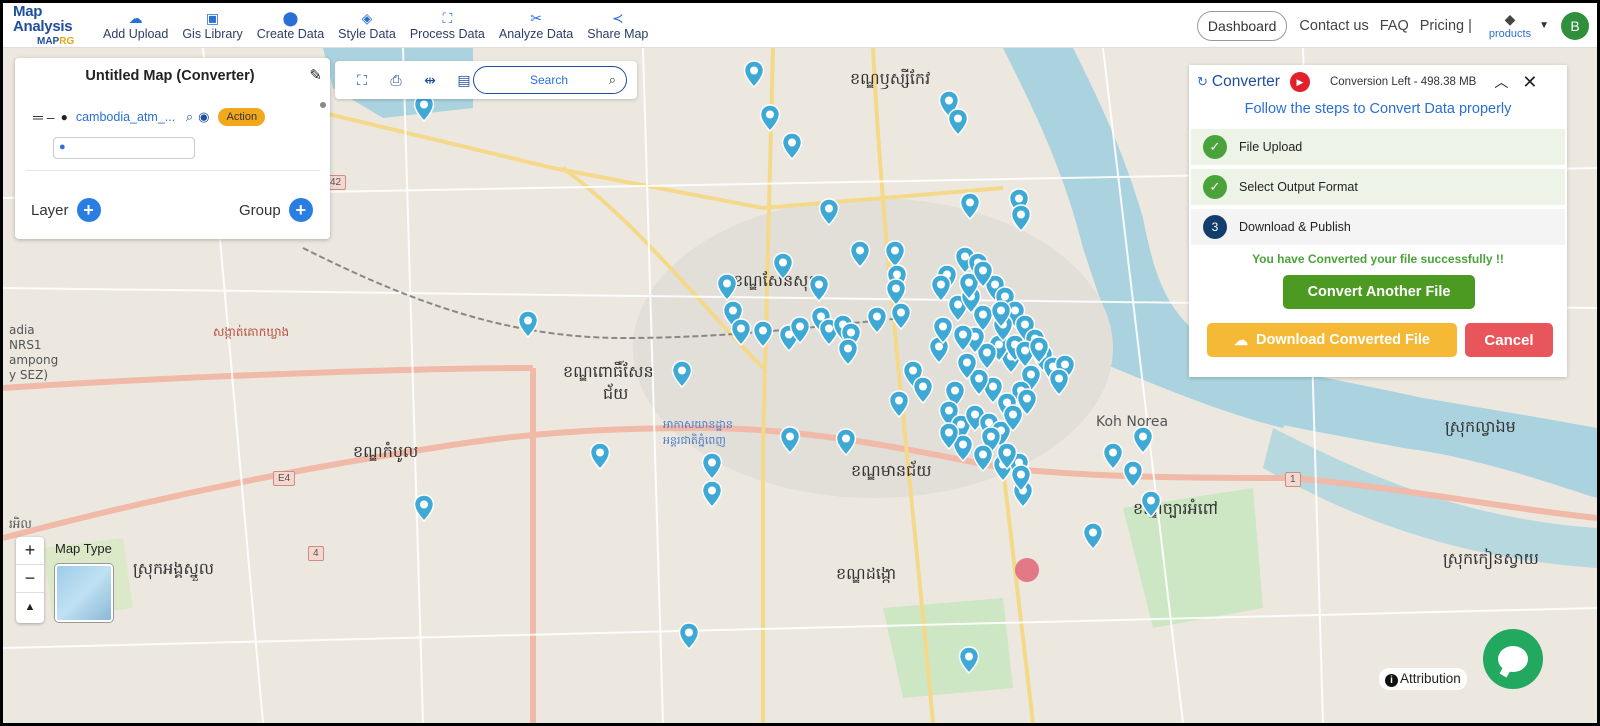  Describe the element at coordinates (203, 117) in the screenshot. I see `eye-icon: ◉` at that location.